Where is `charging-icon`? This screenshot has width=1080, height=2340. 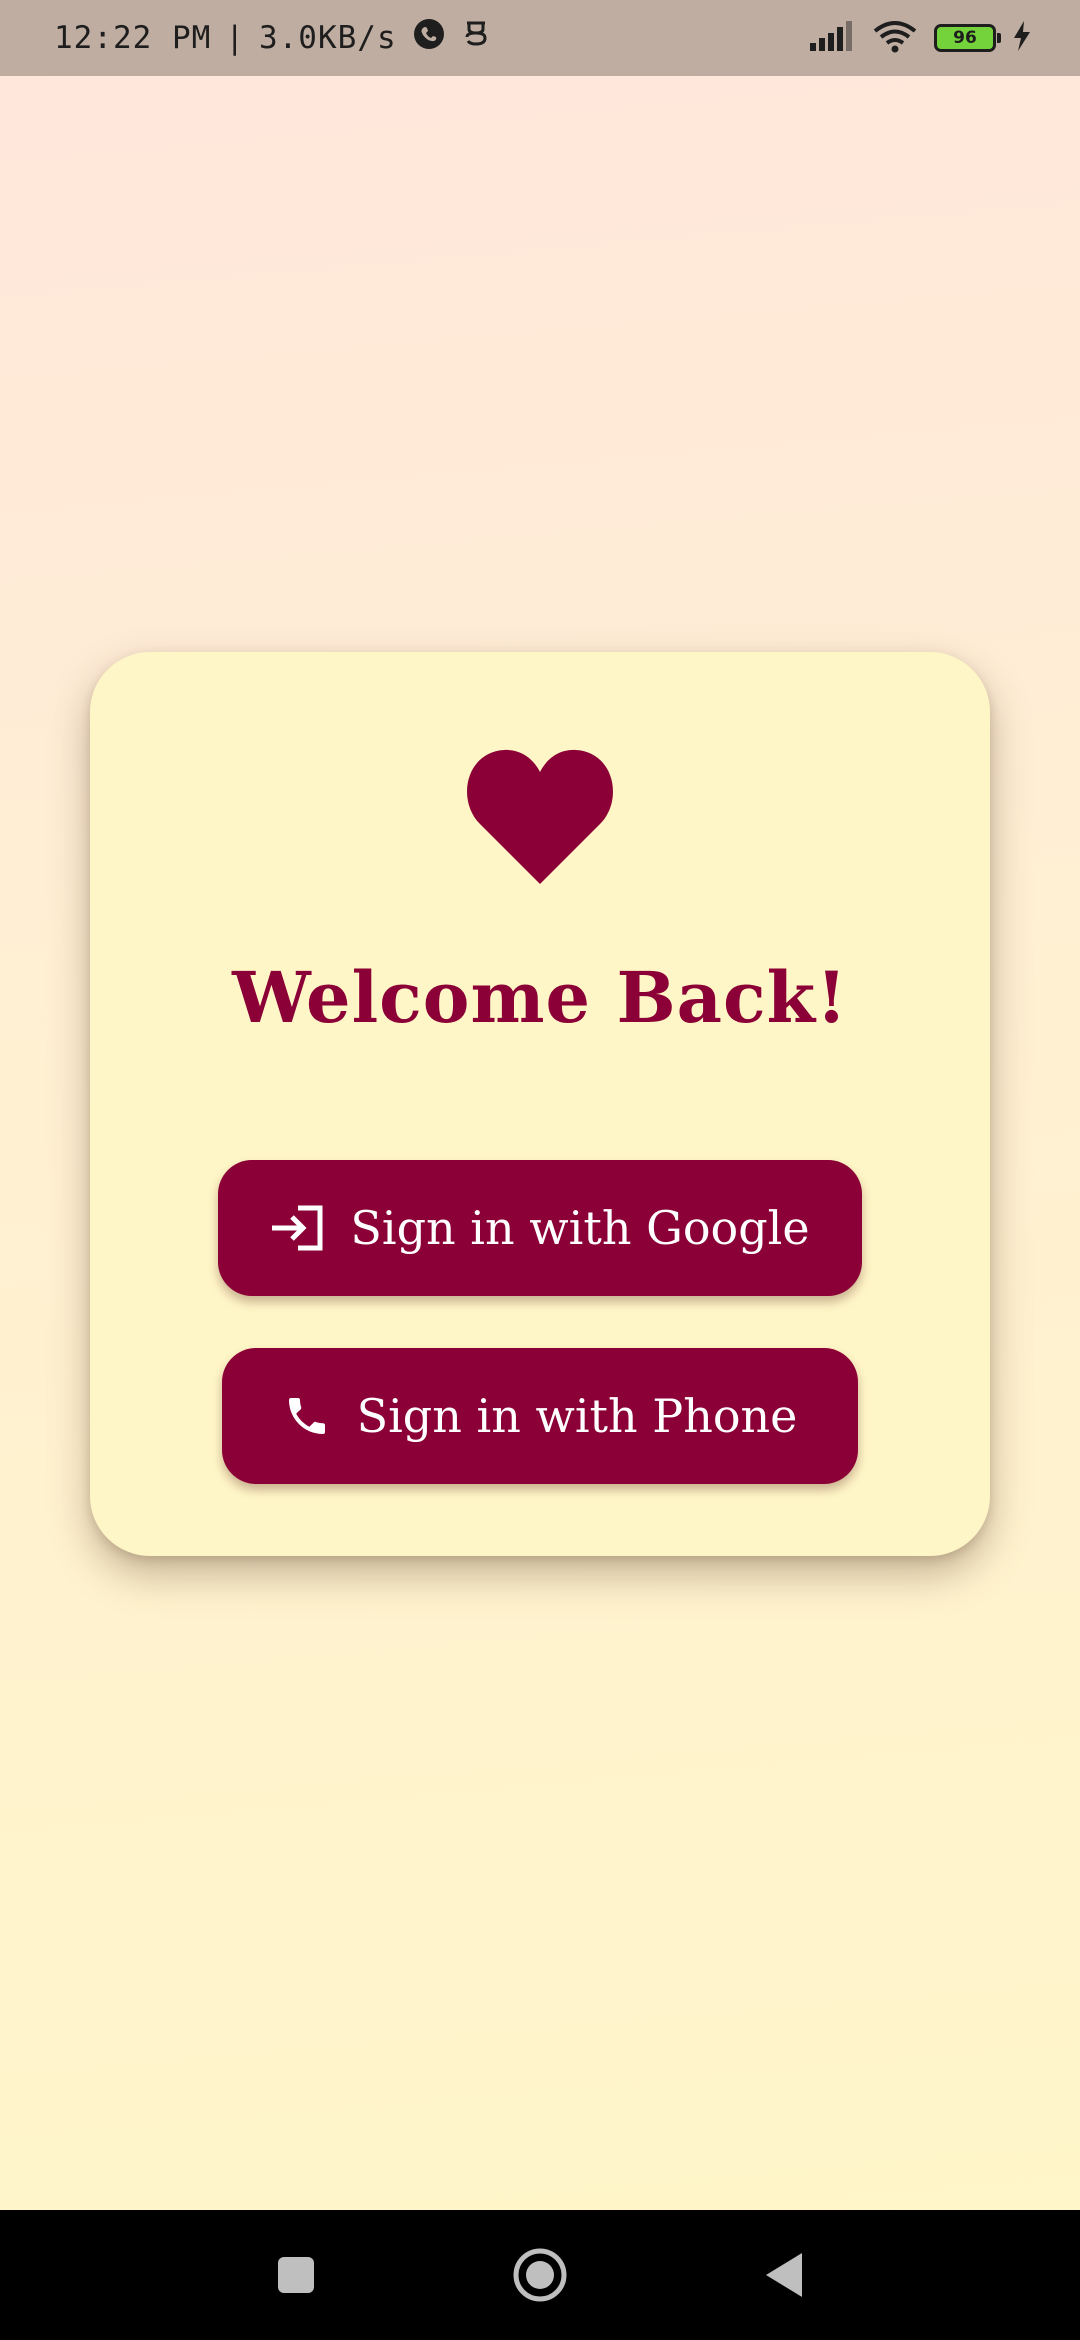
charging-icon is located at coordinates (1022, 38).